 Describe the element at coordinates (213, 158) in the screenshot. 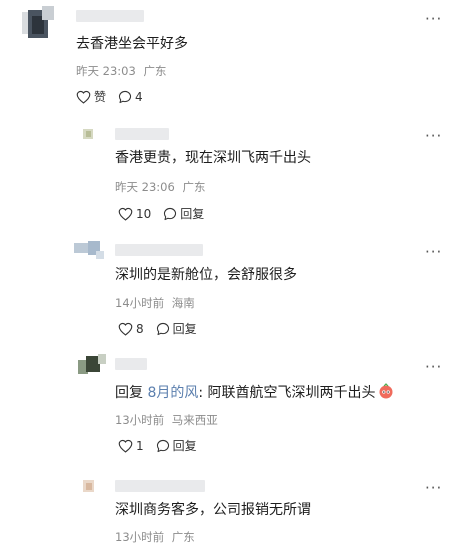

I see `comment-text: 香港更贵，现在深圳飞两千出头` at that location.